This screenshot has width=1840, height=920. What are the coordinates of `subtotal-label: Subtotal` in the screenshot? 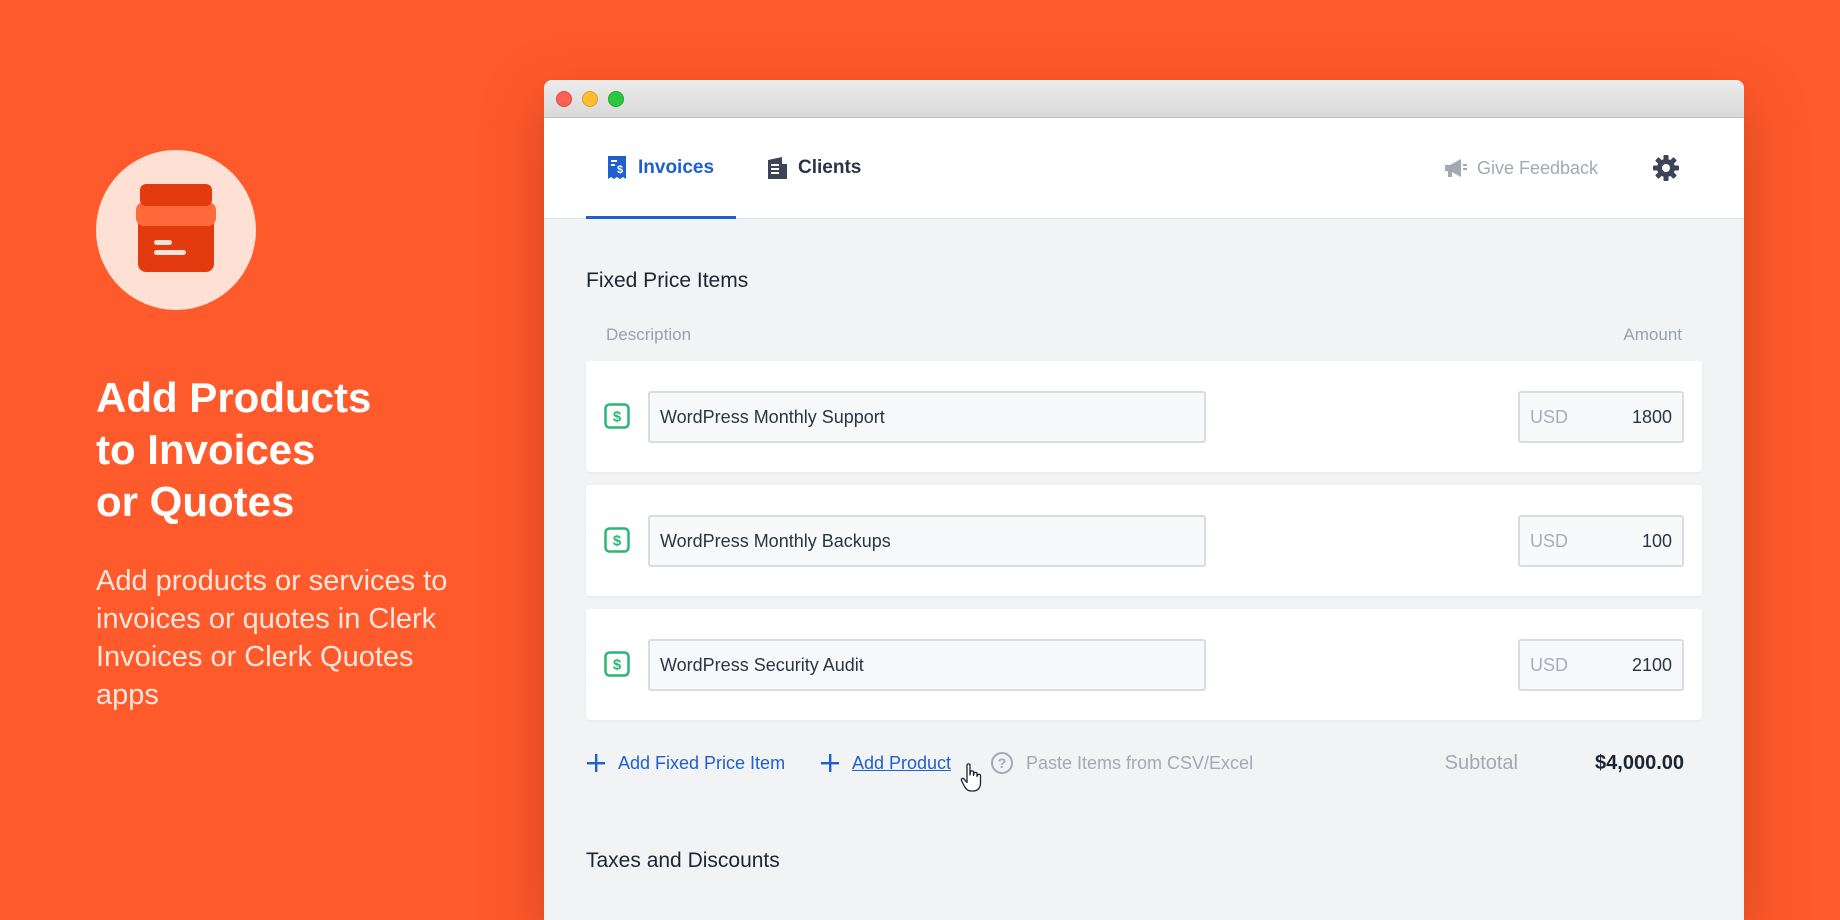 It's located at (1481, 763).